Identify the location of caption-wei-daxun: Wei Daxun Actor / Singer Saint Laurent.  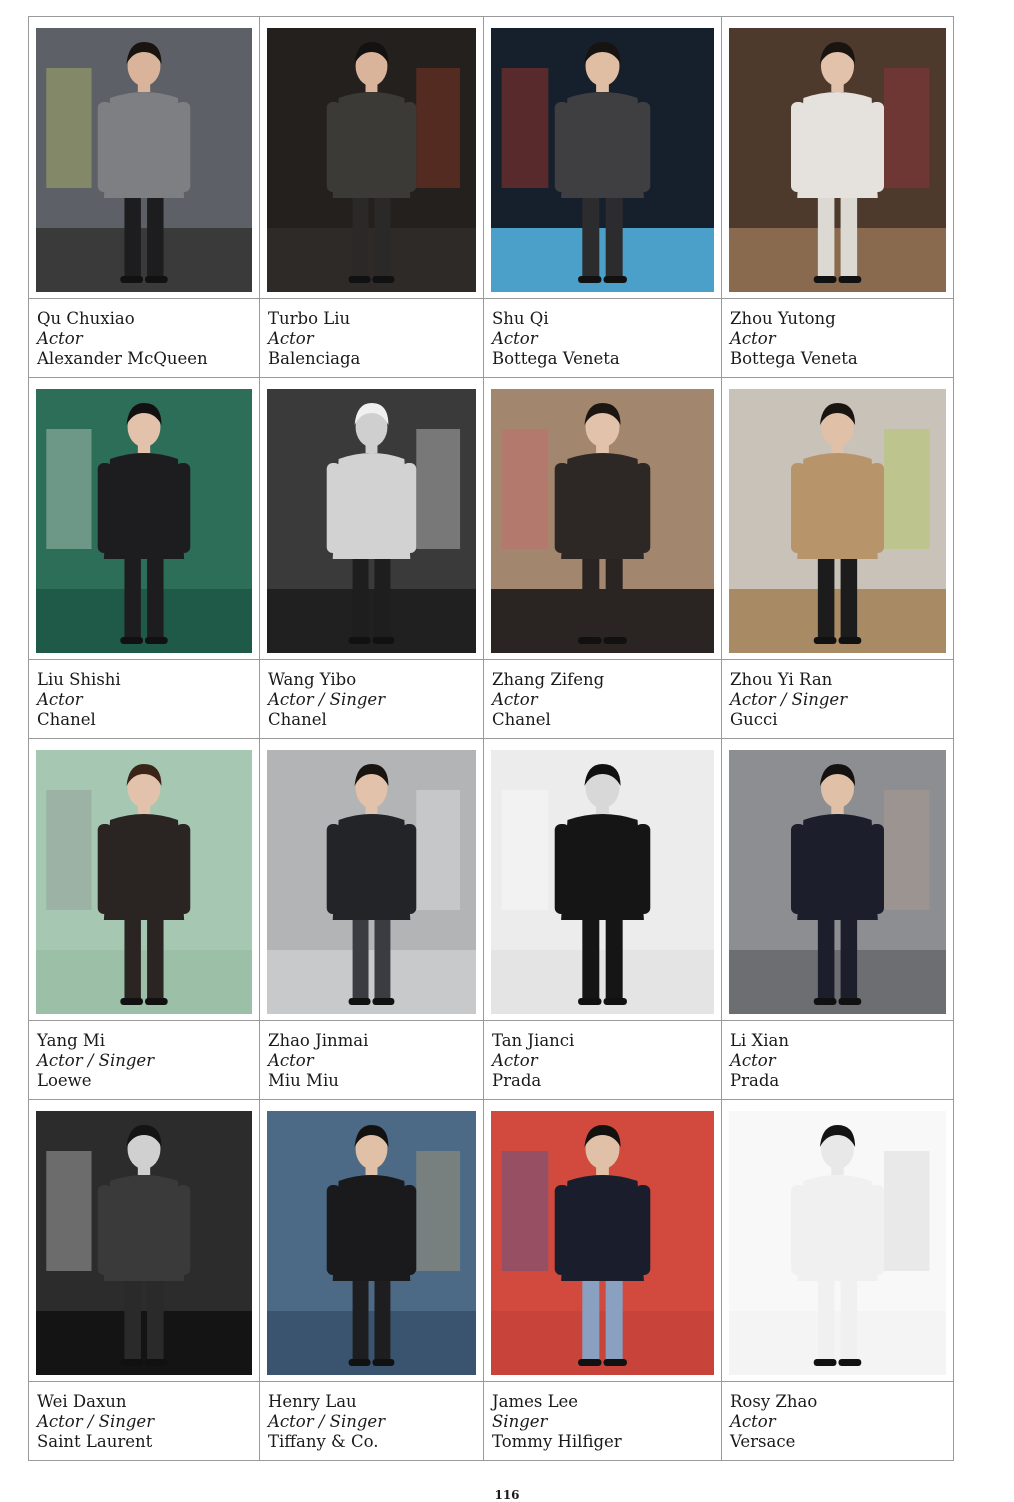
(144, 1421).